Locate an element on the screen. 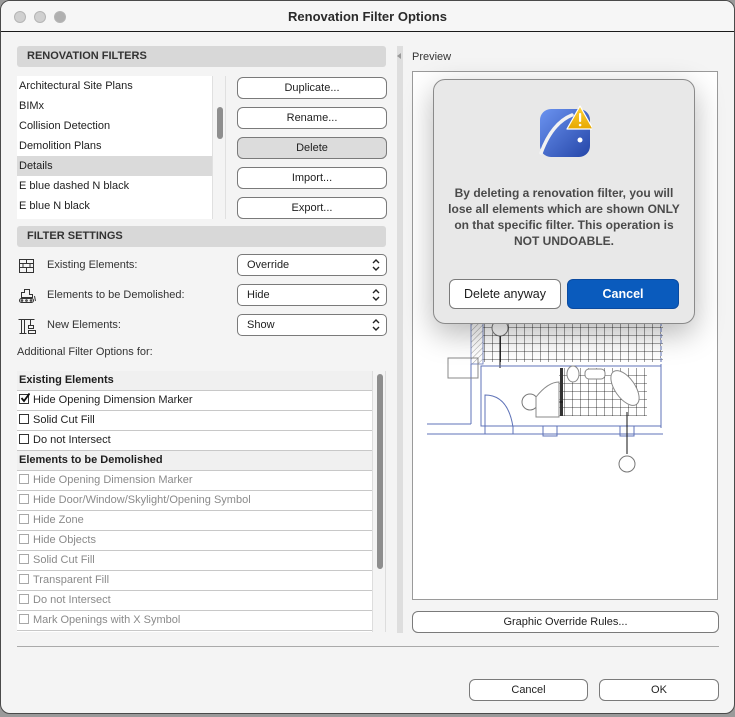 The width and height of the screenshot is (735, 717). filter-list-item: Collision Detection is located at coordinates (114, 126).